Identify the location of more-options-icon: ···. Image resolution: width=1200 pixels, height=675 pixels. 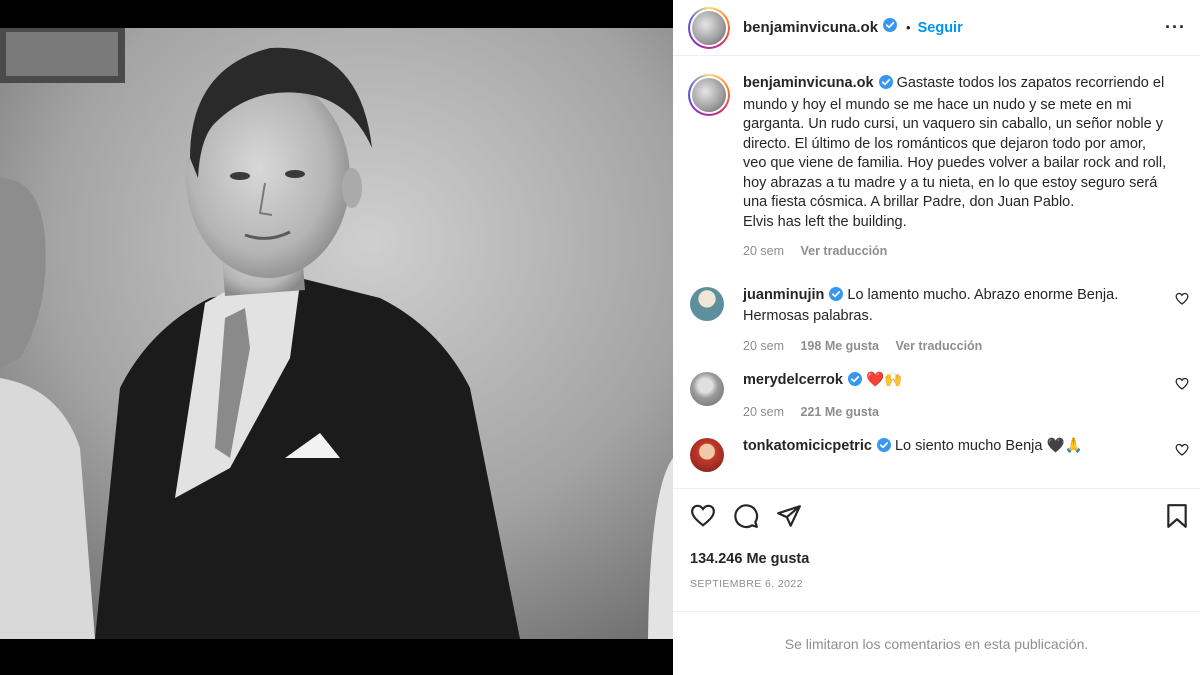
(1175, 27).